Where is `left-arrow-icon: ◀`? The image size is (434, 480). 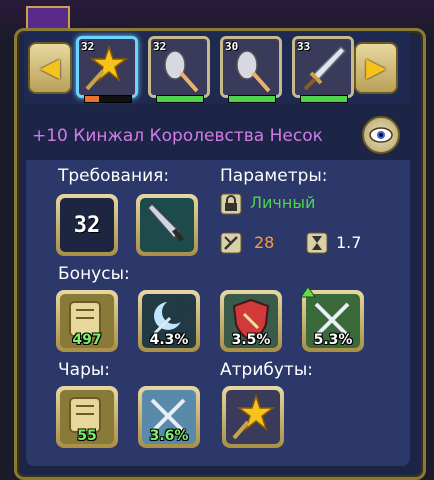
left-arrow-icon: ◀ is located at coordinates (50, 68).